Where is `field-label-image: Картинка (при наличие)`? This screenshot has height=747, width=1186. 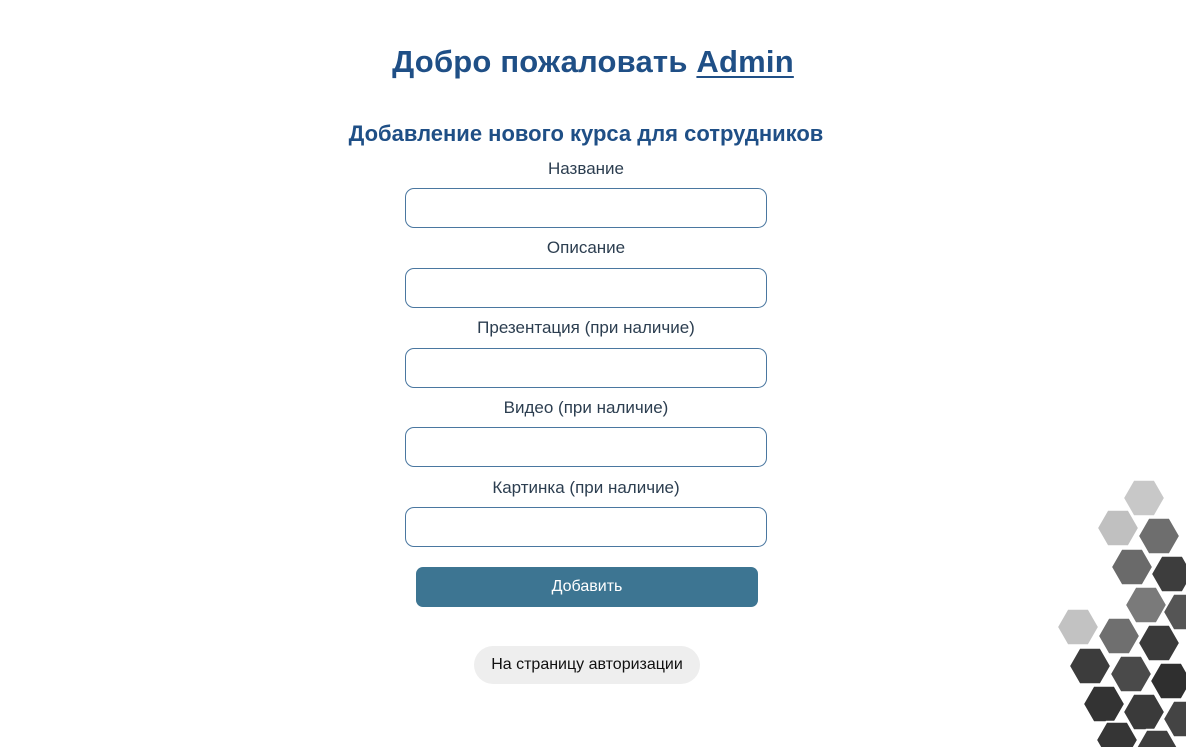 field-label-image: Картинка (при наличие) is located at coordinates (586, 487).